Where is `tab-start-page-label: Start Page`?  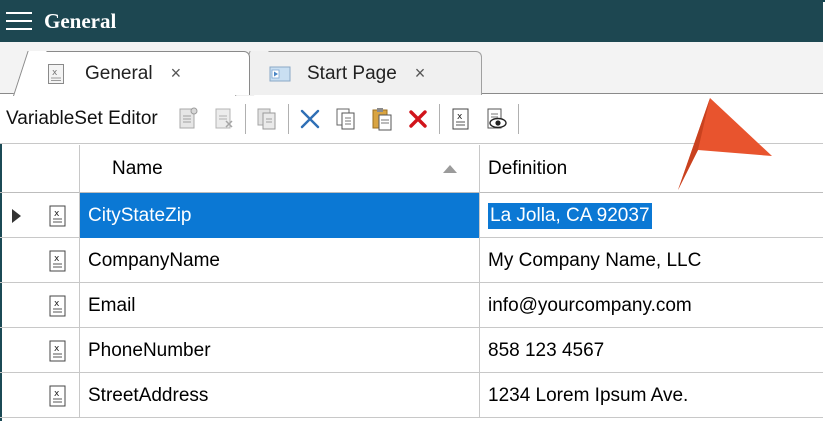
tab-start-page-label: Start Page is located at coordinates (352, 73).